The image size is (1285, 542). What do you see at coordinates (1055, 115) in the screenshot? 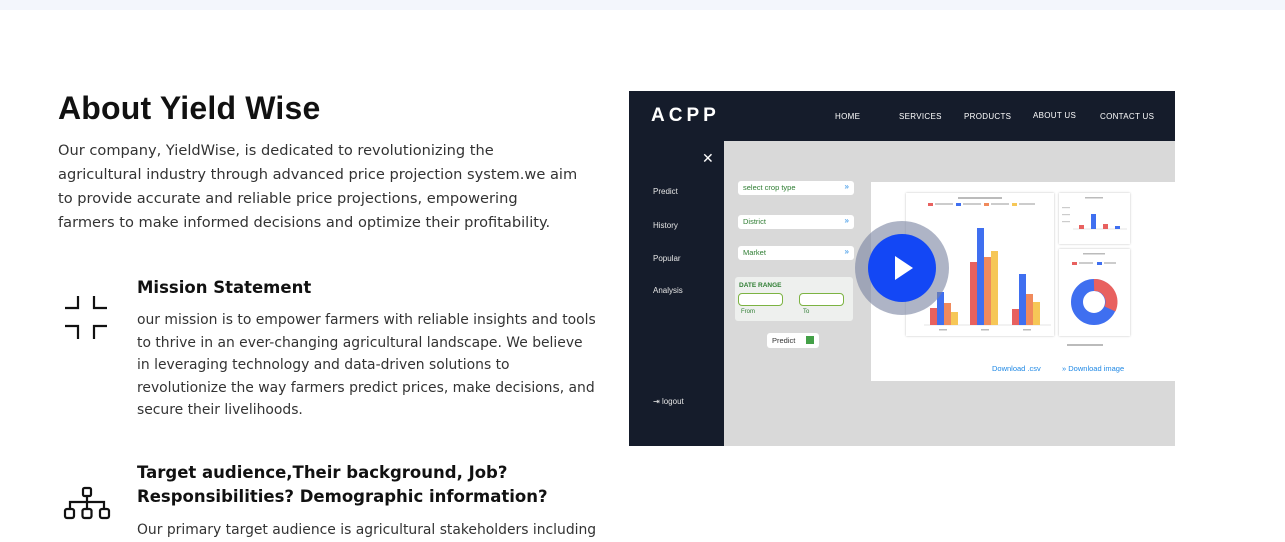
I see `nav-about: ABOUT US` at bounding box center [1055, 115].